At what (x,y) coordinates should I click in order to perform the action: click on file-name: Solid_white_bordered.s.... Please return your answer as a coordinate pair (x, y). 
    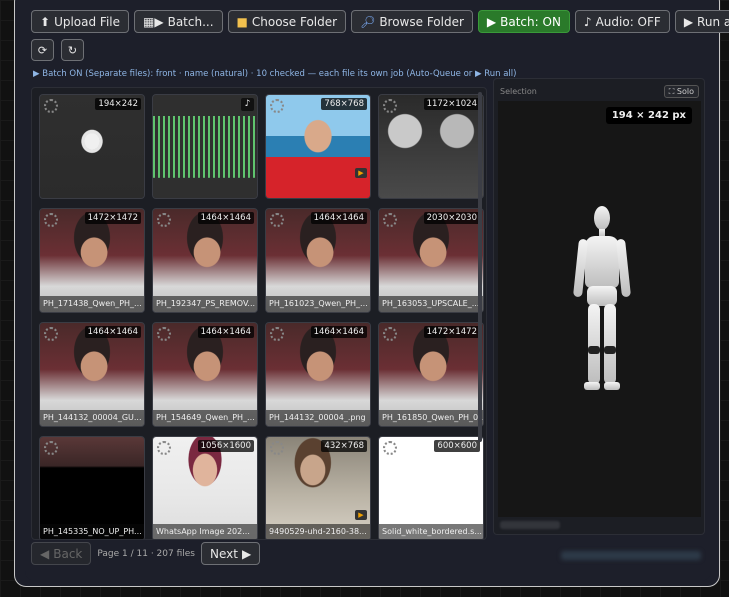
    Looking at the image, I should click on (431, 531).